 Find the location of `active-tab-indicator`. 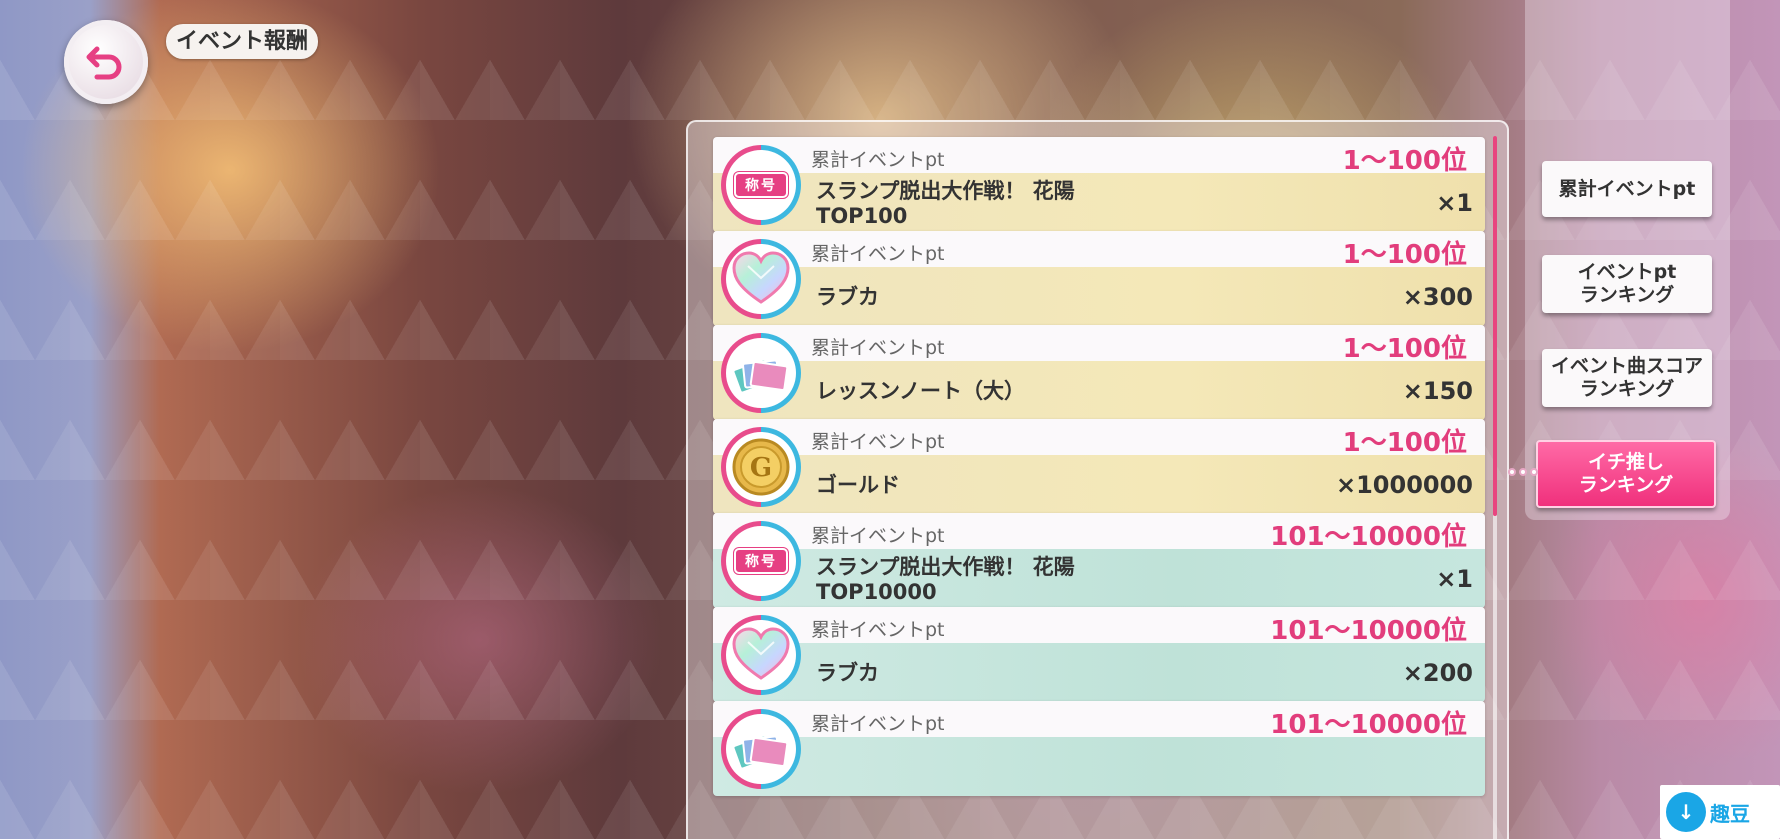

active-tab-indicator is located at coordinates (1523, 472).